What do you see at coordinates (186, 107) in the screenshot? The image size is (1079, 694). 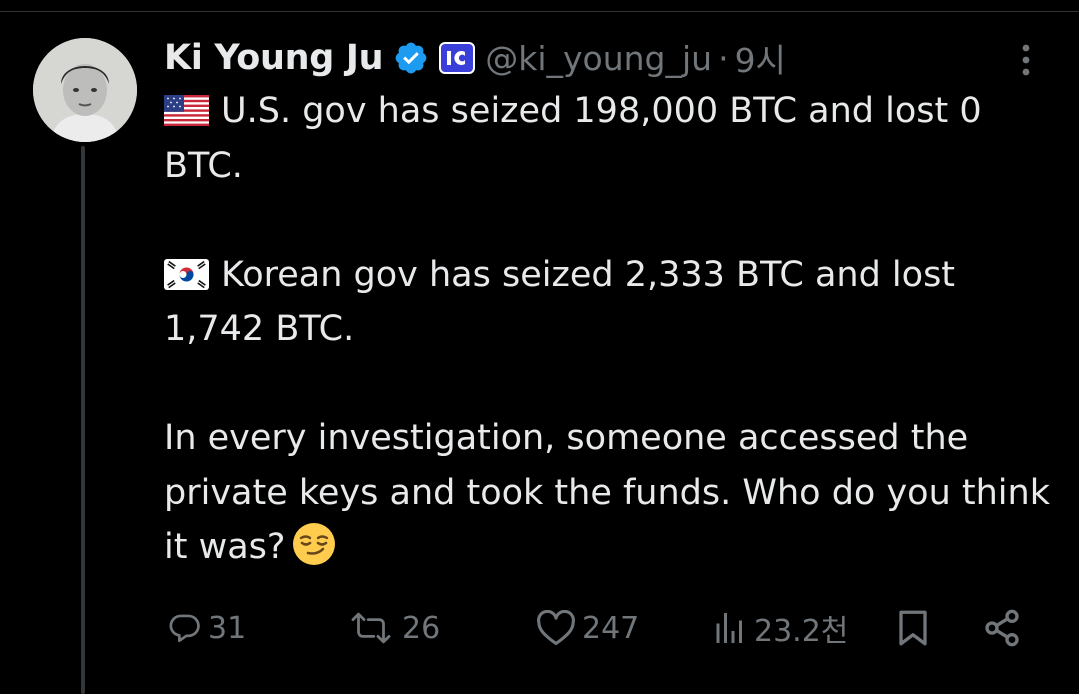 I see `us-flag-icon` at bounding box center [186, 107].